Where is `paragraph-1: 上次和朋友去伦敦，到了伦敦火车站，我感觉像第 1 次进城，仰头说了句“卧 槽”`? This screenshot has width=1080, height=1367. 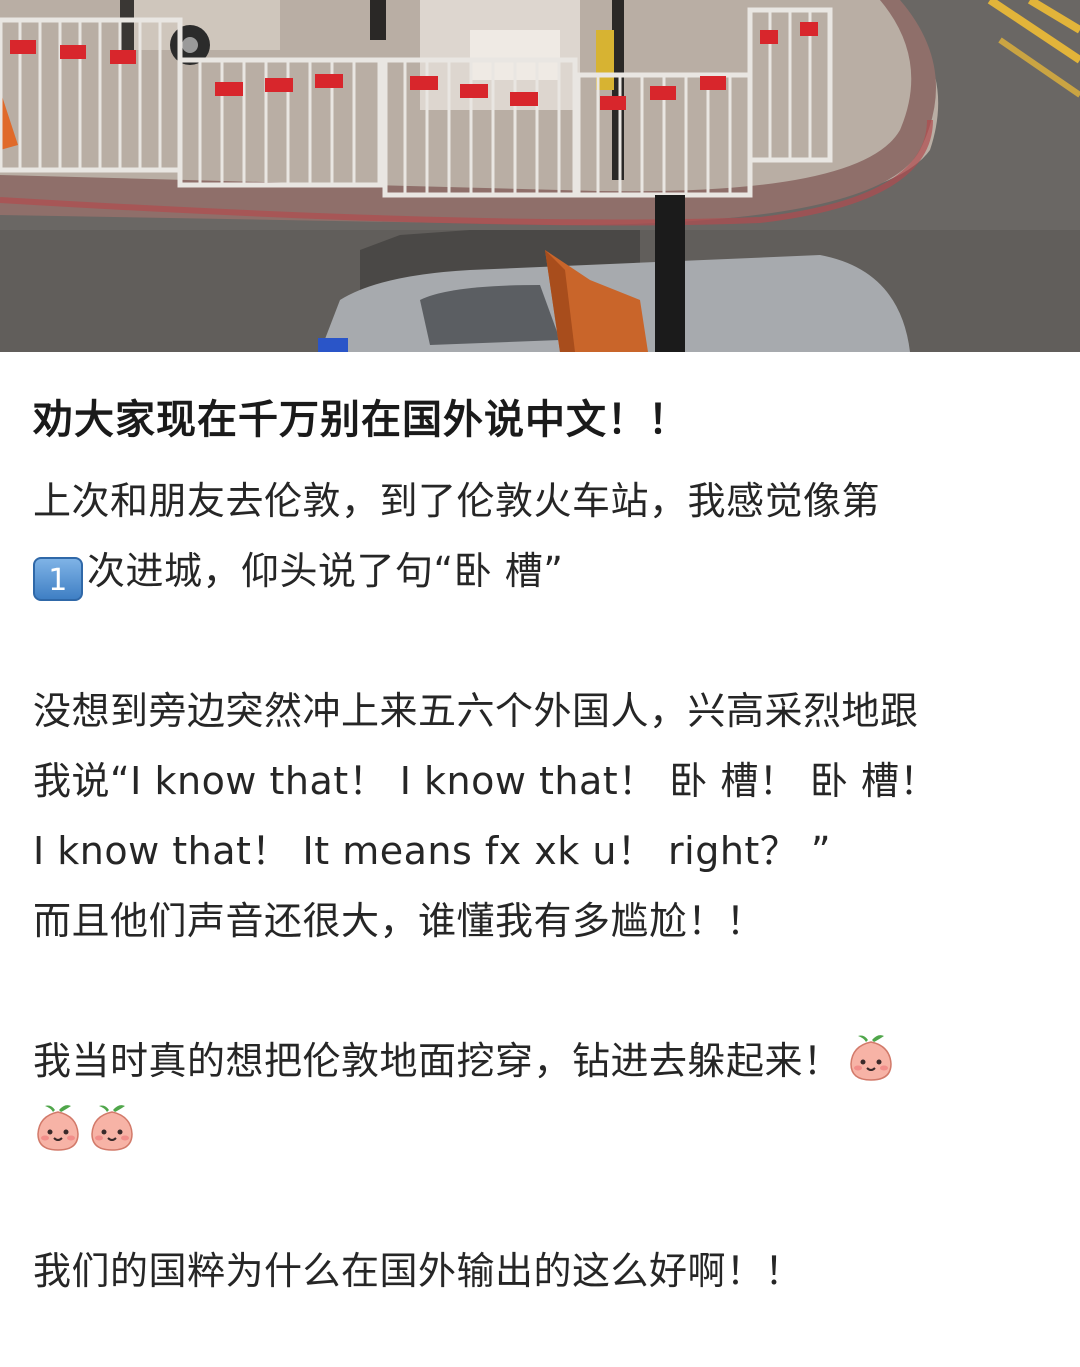 paragraph-1: 上次和朋友去伦敦，到了伦敦火车站，我感觉像第 1 次进城，仰头说了句“卧 槽” is located at coordinates (543, 536).